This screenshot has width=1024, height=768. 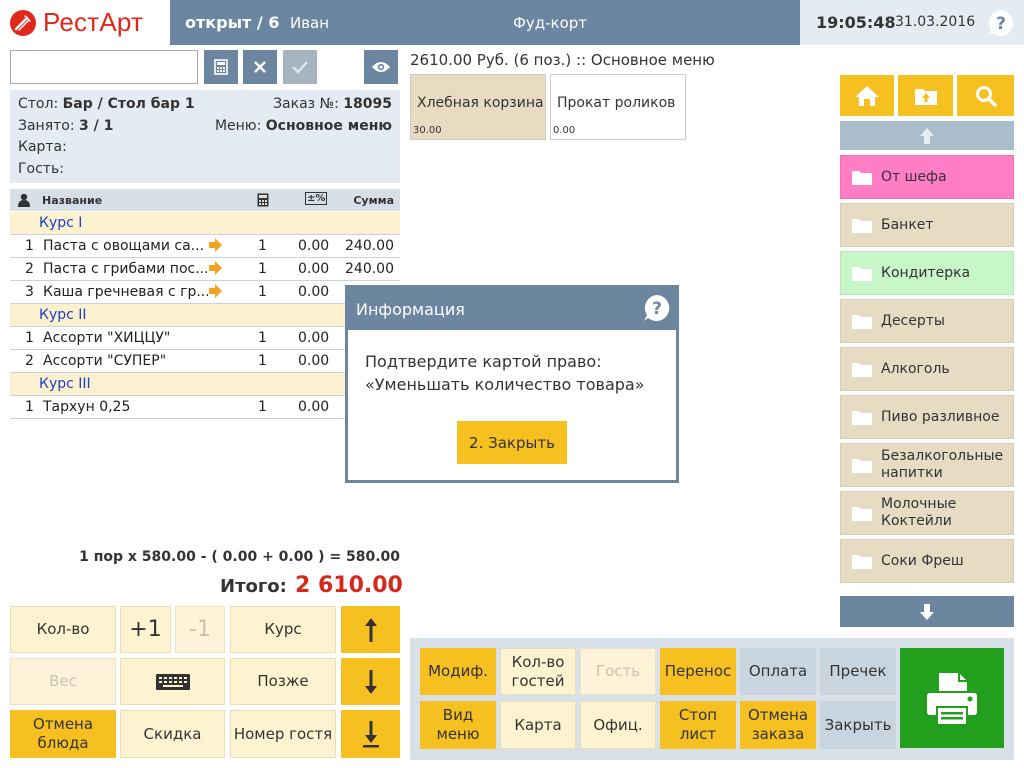 I want to click on row-qty: 1, so click(x=262, y=246).